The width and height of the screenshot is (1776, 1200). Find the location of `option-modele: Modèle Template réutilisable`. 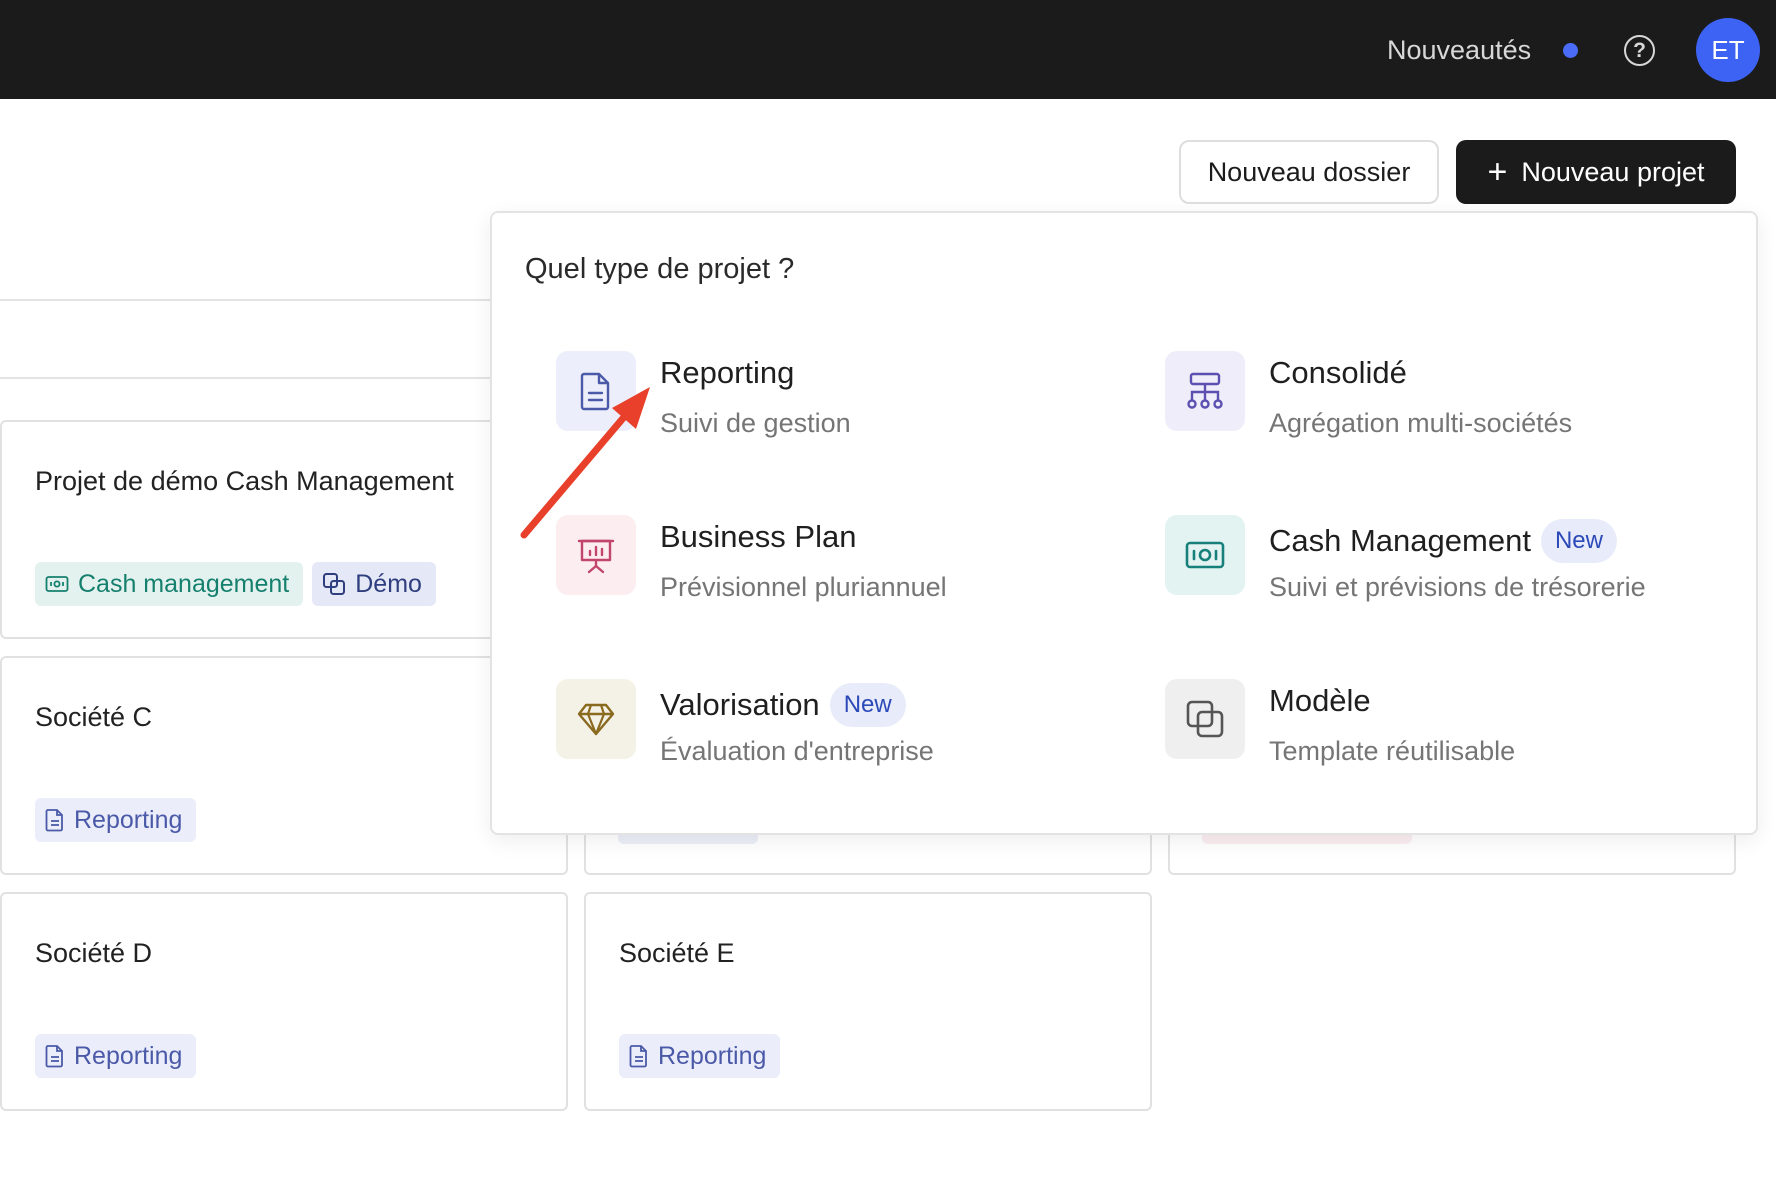

option-modele: Modèle Template réutilisable is located at coordinates (1445, 729).